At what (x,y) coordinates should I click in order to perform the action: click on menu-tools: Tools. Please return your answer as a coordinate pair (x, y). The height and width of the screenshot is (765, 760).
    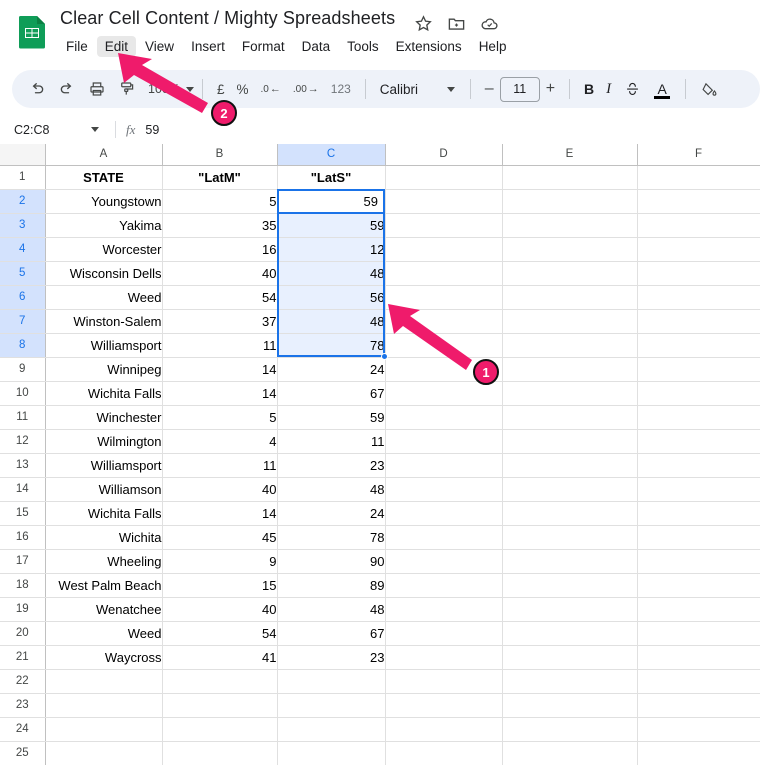
    Looking at the image, I should click on (363, 46).